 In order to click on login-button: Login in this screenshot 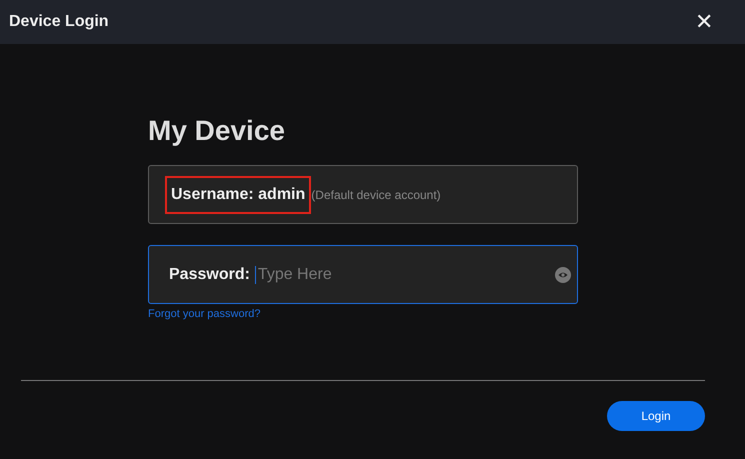, I will do `click(656, 416)`.